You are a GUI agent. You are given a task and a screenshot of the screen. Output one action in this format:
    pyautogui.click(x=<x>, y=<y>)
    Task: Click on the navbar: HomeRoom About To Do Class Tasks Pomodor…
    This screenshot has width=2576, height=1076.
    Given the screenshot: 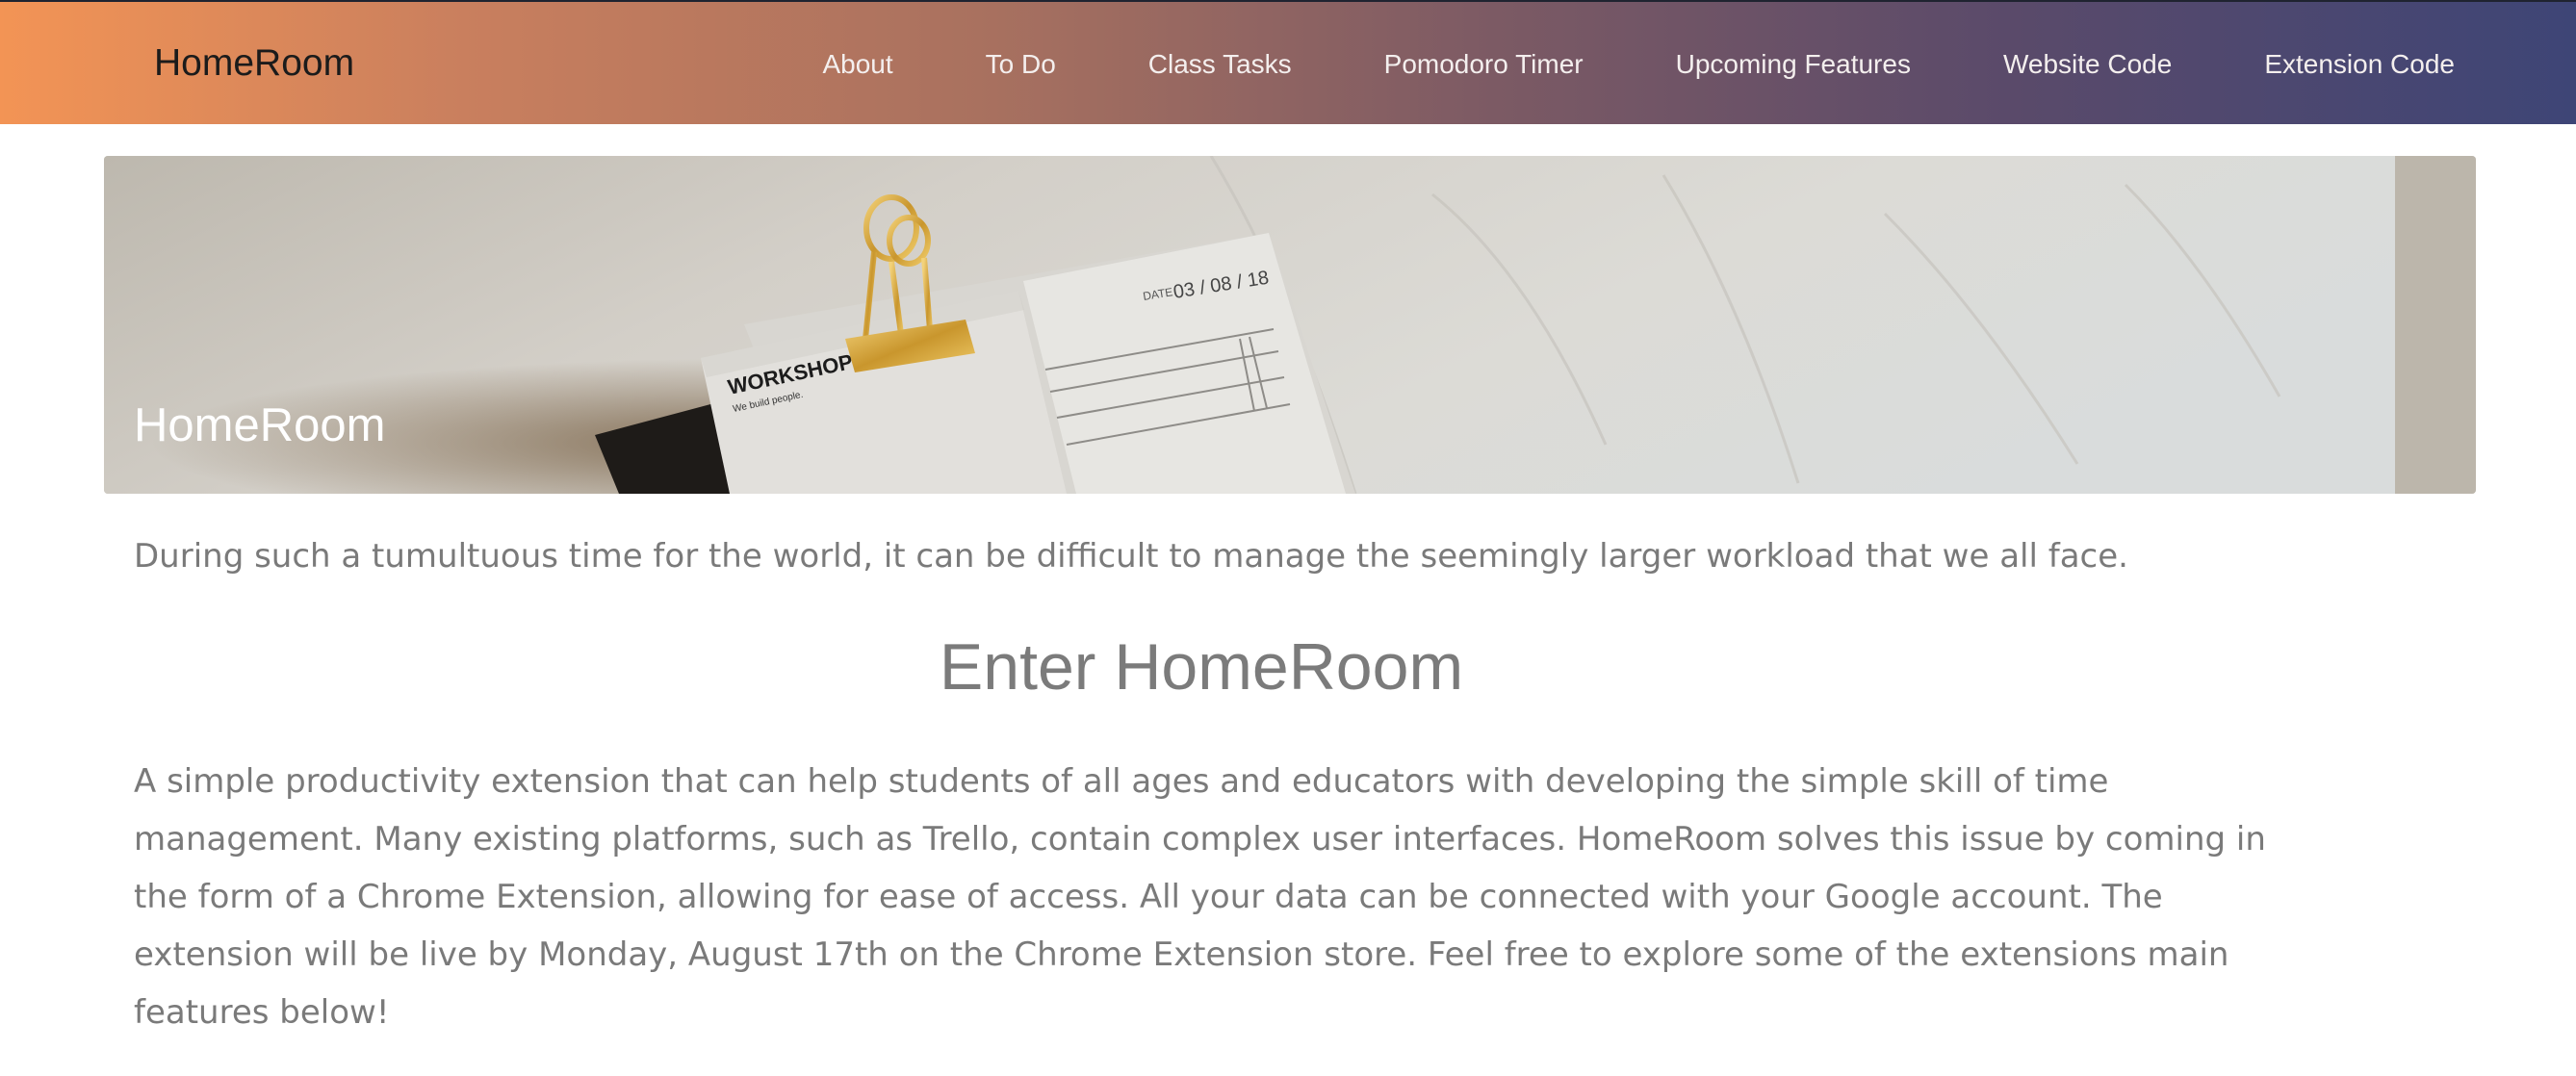 What is the action you would take?
    pyautogui.click(x=1288, y=62)
    